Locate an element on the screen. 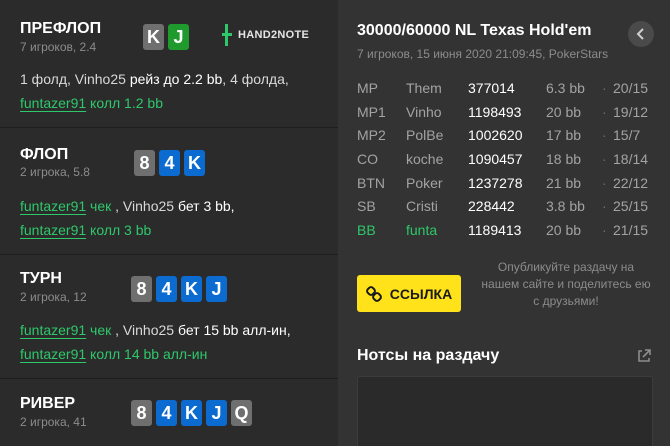 Image resolution: width=670 pixels, height=446 pixels. notes-title: Нотсы на раздачу is located at coordinates (428, 355).